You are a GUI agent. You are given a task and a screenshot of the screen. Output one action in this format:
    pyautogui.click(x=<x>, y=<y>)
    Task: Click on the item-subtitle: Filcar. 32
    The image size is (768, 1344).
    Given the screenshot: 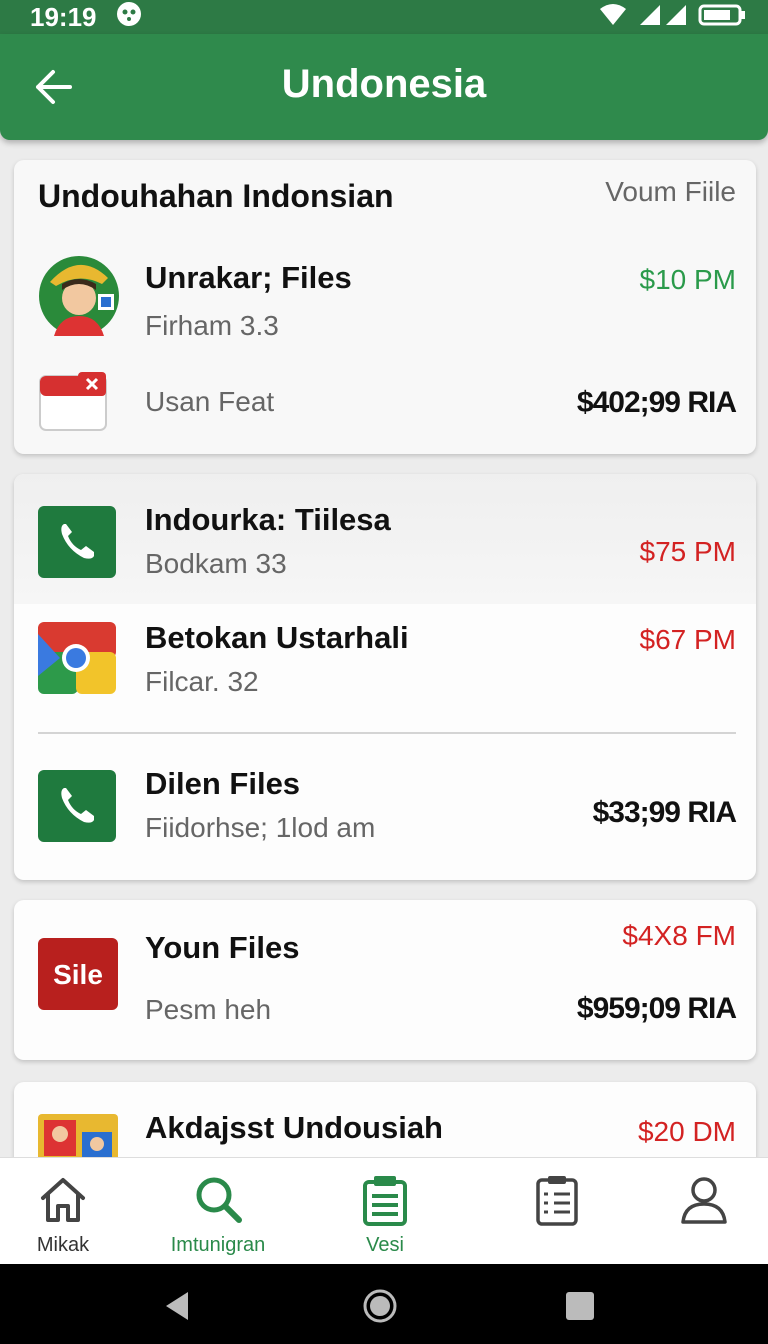 What is the action you would take?
    pyautogui.click(x=202, y=681)
    